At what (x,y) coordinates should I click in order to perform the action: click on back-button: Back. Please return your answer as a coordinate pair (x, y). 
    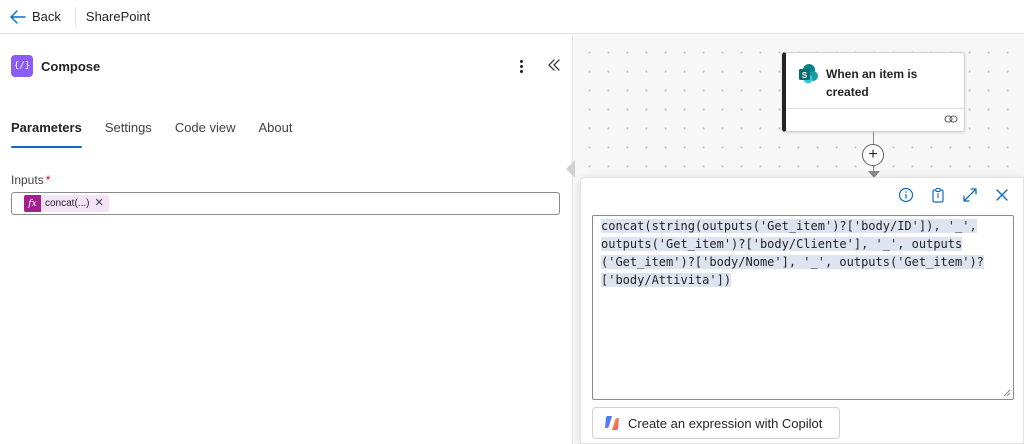
    Looking at the image, I should click on (34, 17).